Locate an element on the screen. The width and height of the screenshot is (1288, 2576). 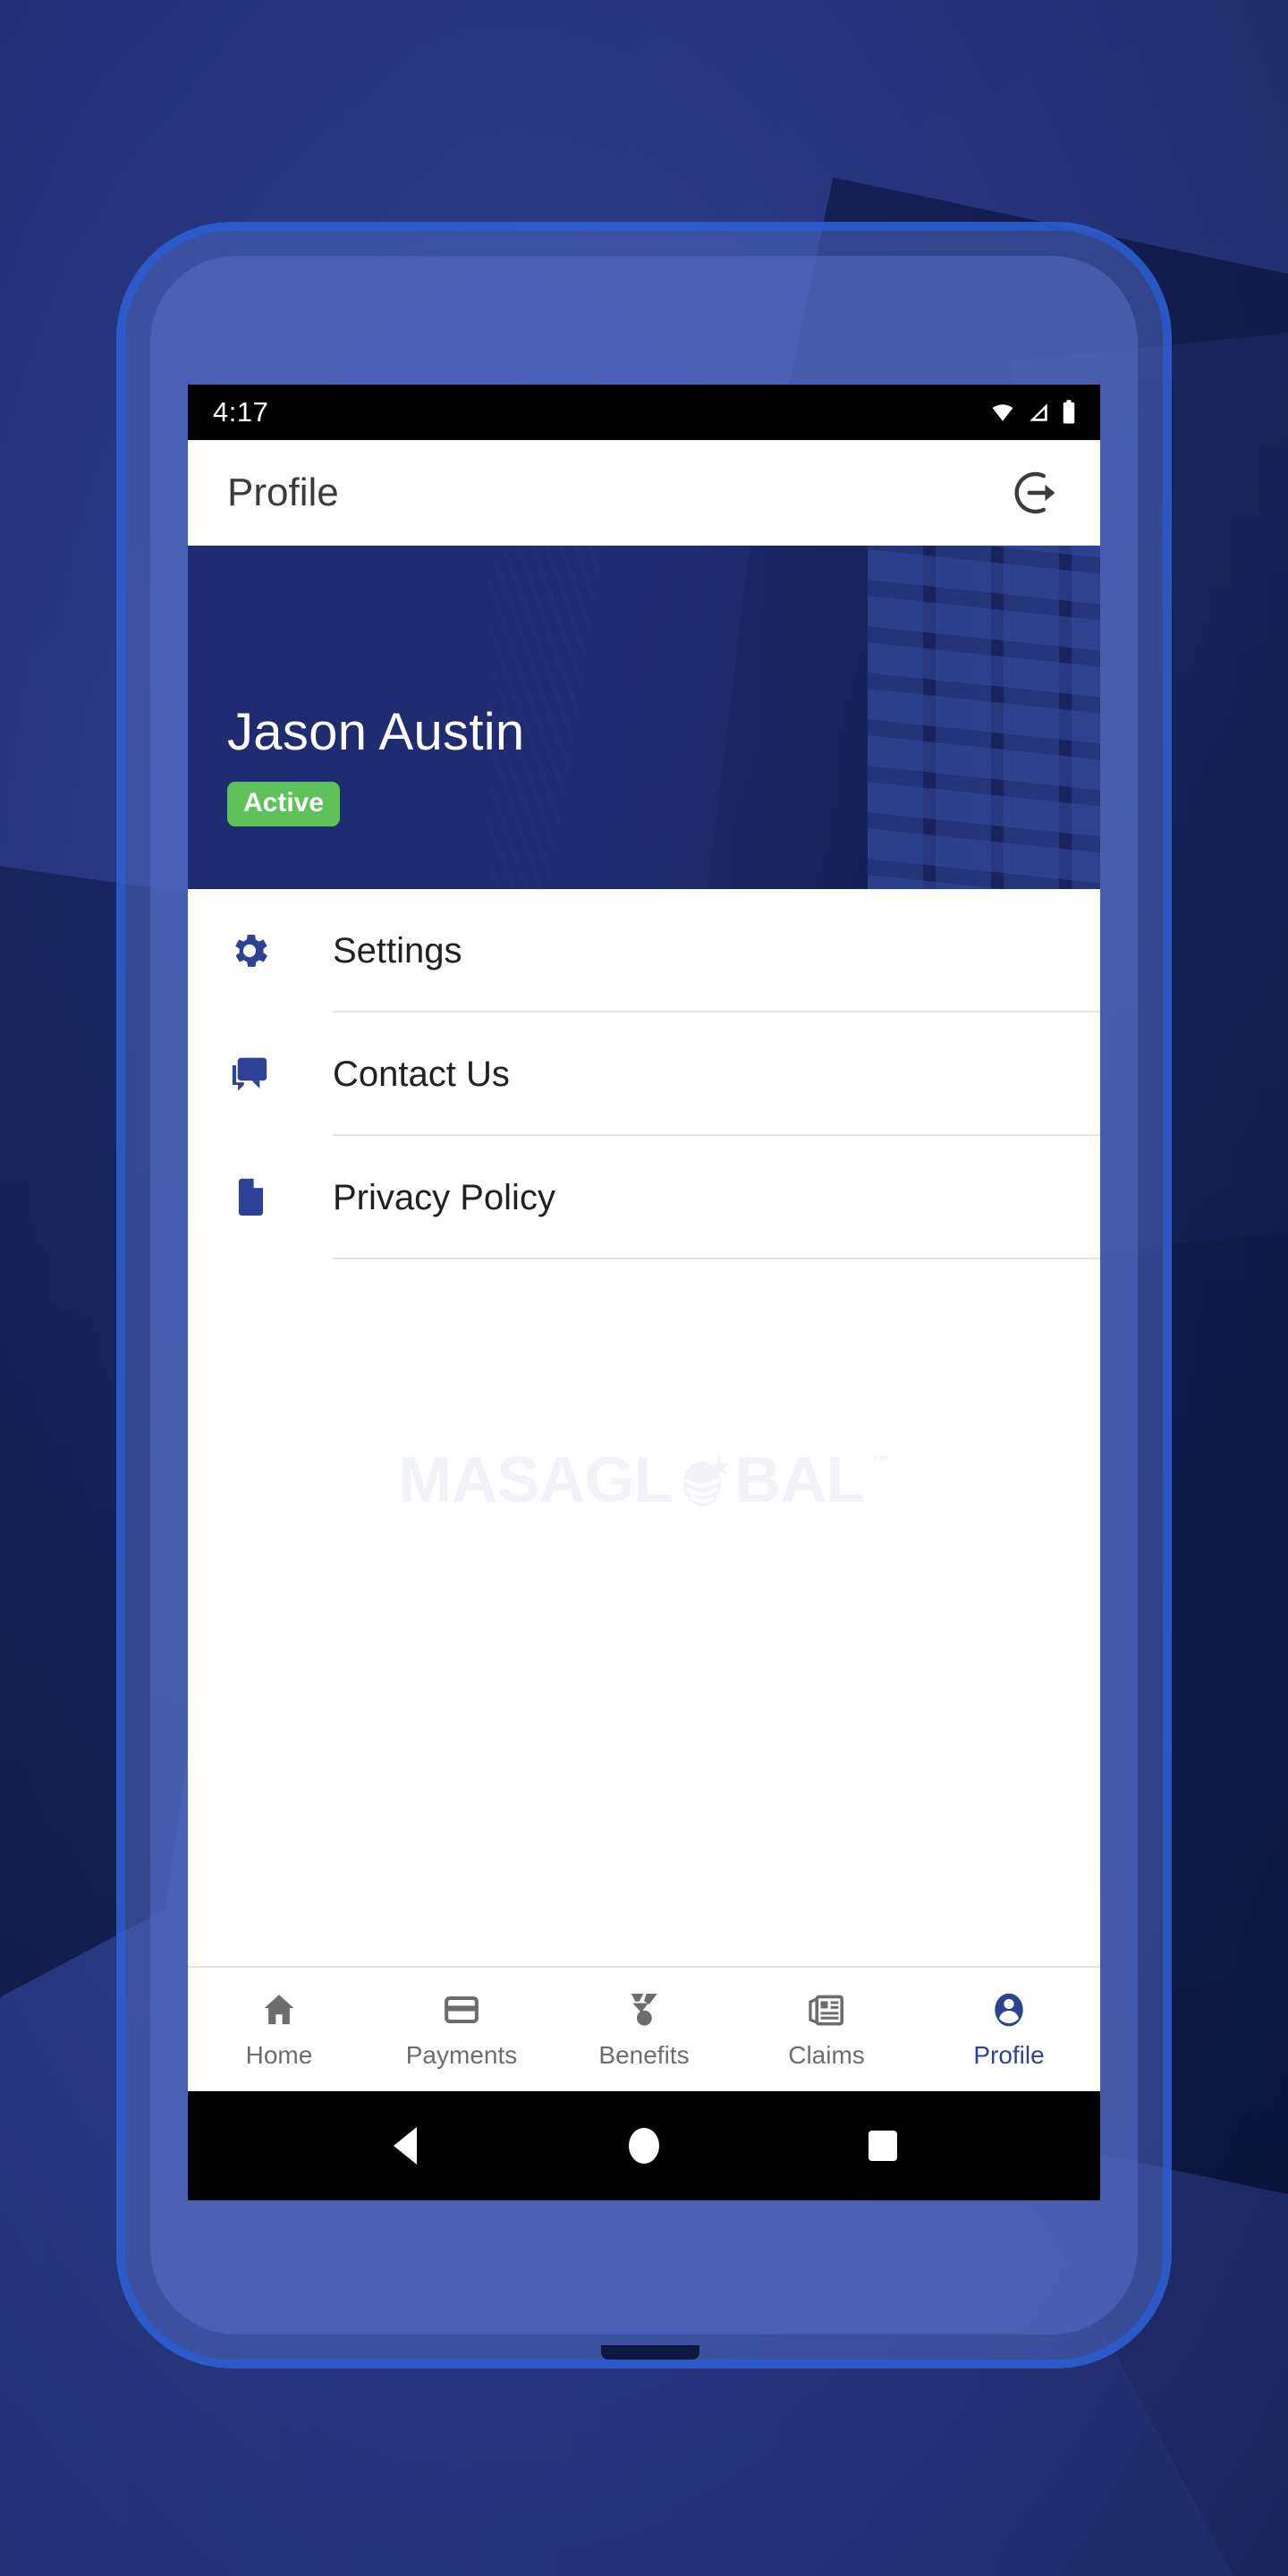
menu-item-contact-us-row: Contact Us is located at coordinates (716, 1074).